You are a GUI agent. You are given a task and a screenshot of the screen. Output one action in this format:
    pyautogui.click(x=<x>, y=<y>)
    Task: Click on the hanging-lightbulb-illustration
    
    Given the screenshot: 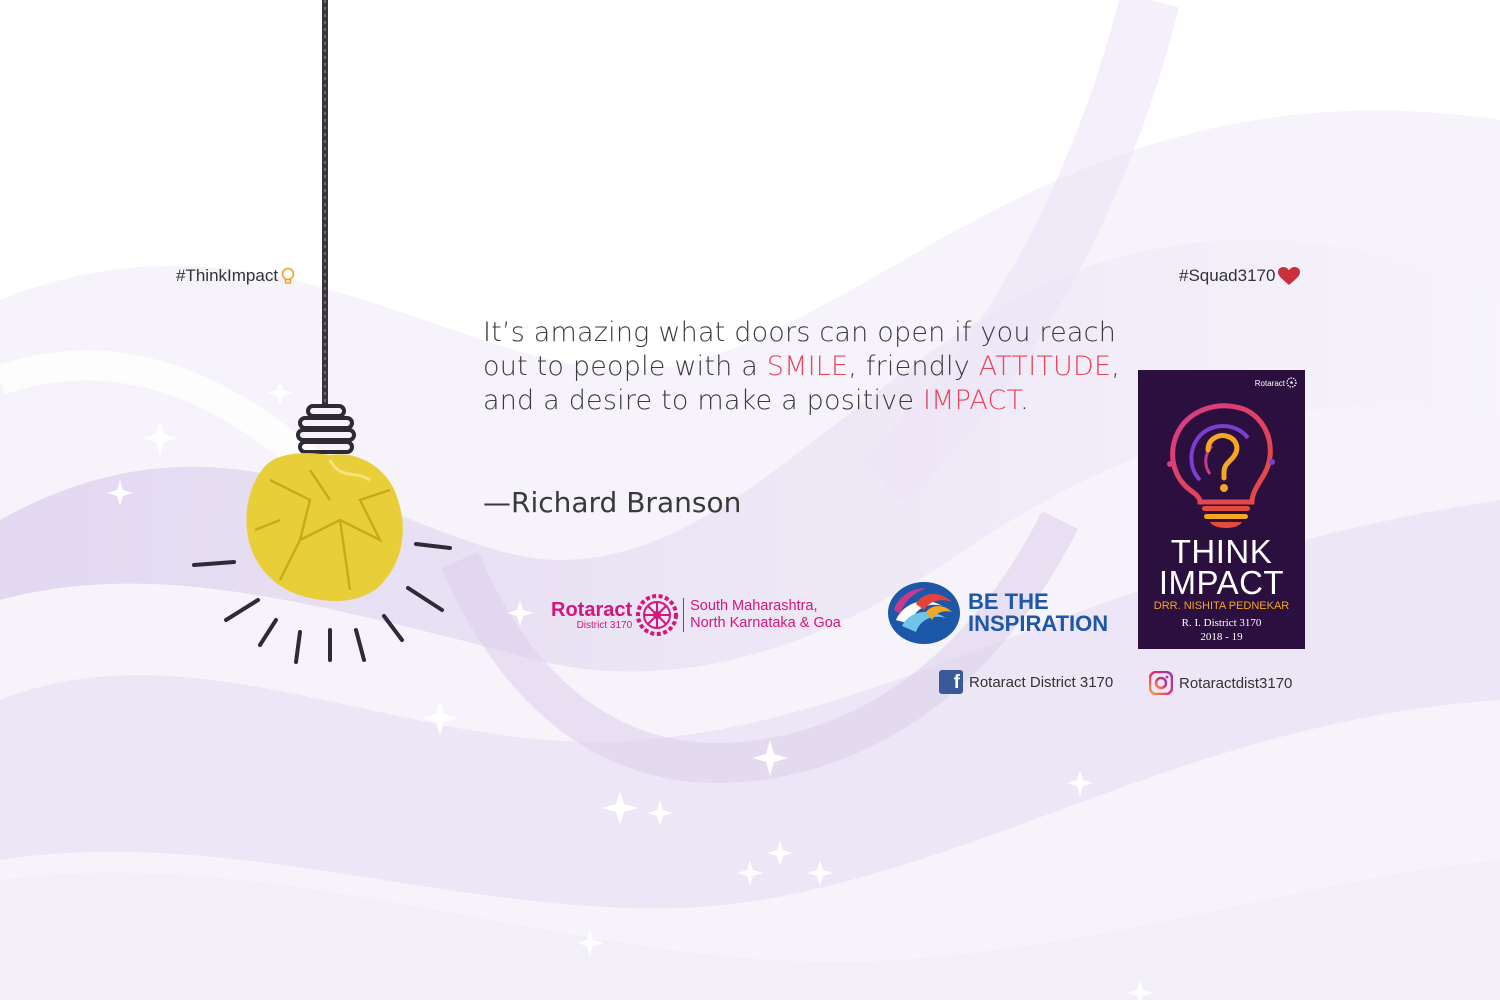 What is the action you would take?
    pyautogui.click(x=322, y=332)
    